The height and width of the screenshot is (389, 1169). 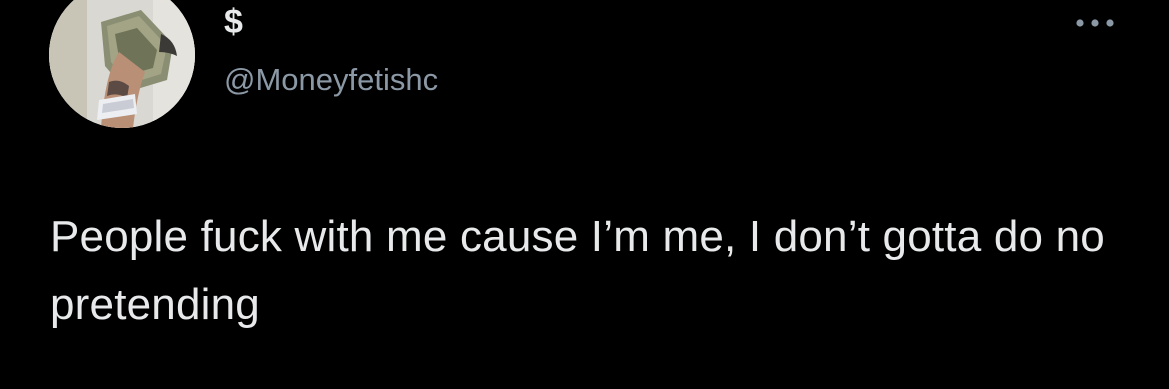 What do you see at coordinates (233, 22) in the screenshot?
I see `author-display-name: $` at bounding box center [233, 22].